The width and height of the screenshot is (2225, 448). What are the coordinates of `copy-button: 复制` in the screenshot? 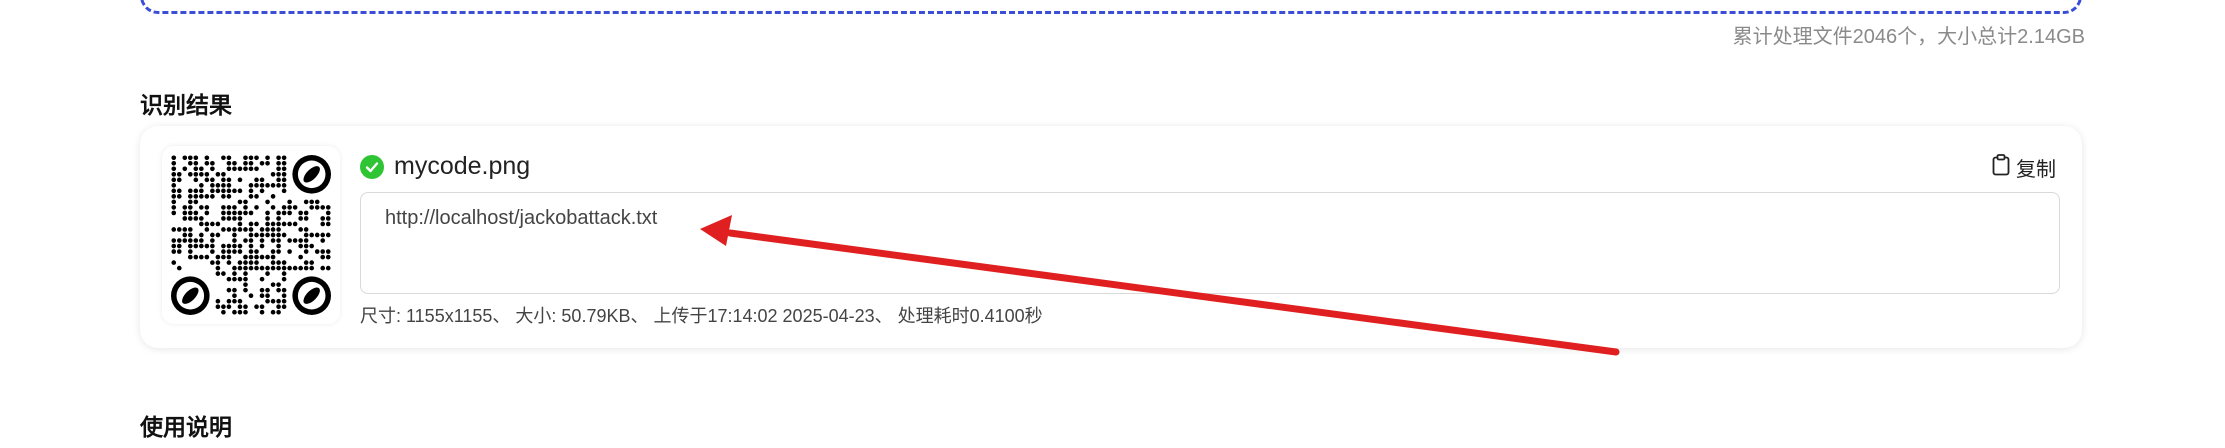 It's located at (2024, 167).